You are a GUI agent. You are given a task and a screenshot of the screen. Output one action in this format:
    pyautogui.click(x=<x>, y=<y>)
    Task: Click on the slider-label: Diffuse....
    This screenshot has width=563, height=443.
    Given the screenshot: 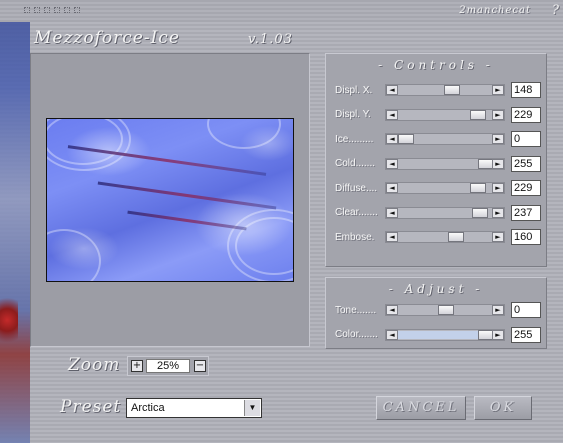 What is the action you would take?
    pyautogui.click(x=356, y=188)
    